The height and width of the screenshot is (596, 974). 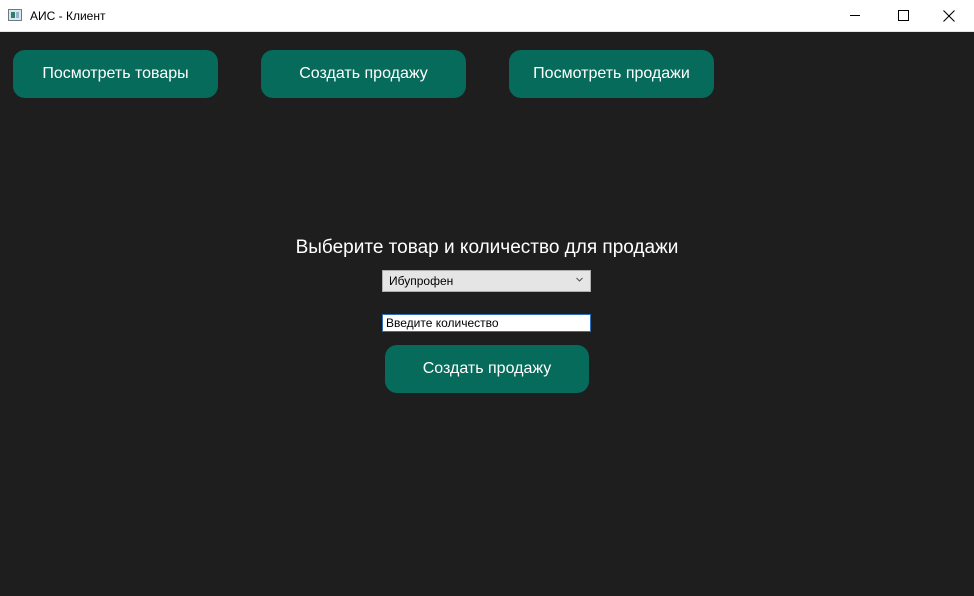 I want to click on chevron-down-icon, so click(x=579, y=279).